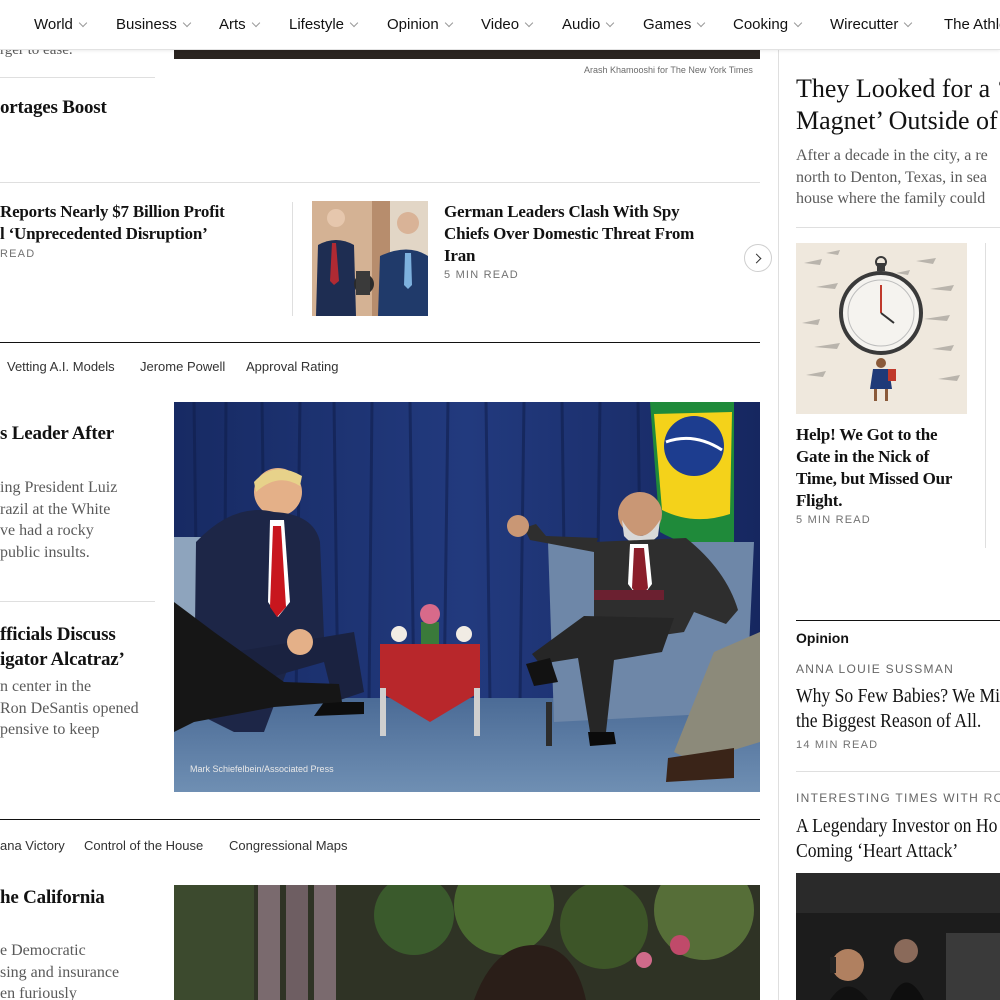 The height and width of the screenshot is (1000, 1000). I want to click on summary-line: house where the family could, so click(891, 198).